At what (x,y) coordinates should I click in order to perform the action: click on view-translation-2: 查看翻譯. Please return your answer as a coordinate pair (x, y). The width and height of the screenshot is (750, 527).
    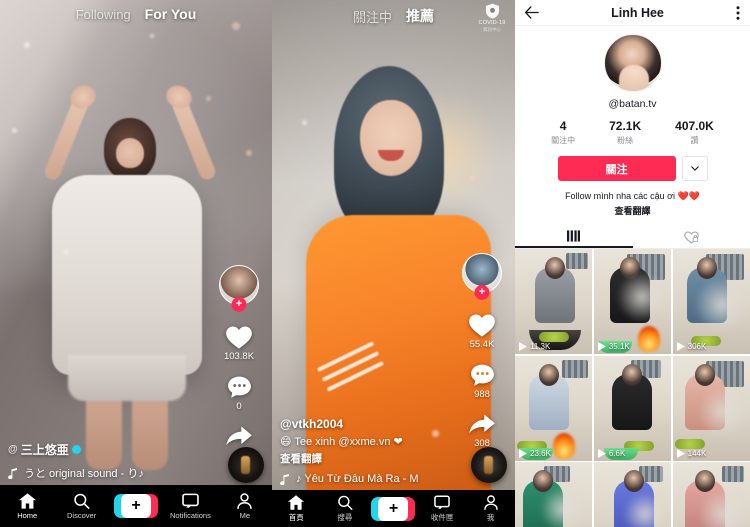
    Looking at the image, I should click on (372, 458).